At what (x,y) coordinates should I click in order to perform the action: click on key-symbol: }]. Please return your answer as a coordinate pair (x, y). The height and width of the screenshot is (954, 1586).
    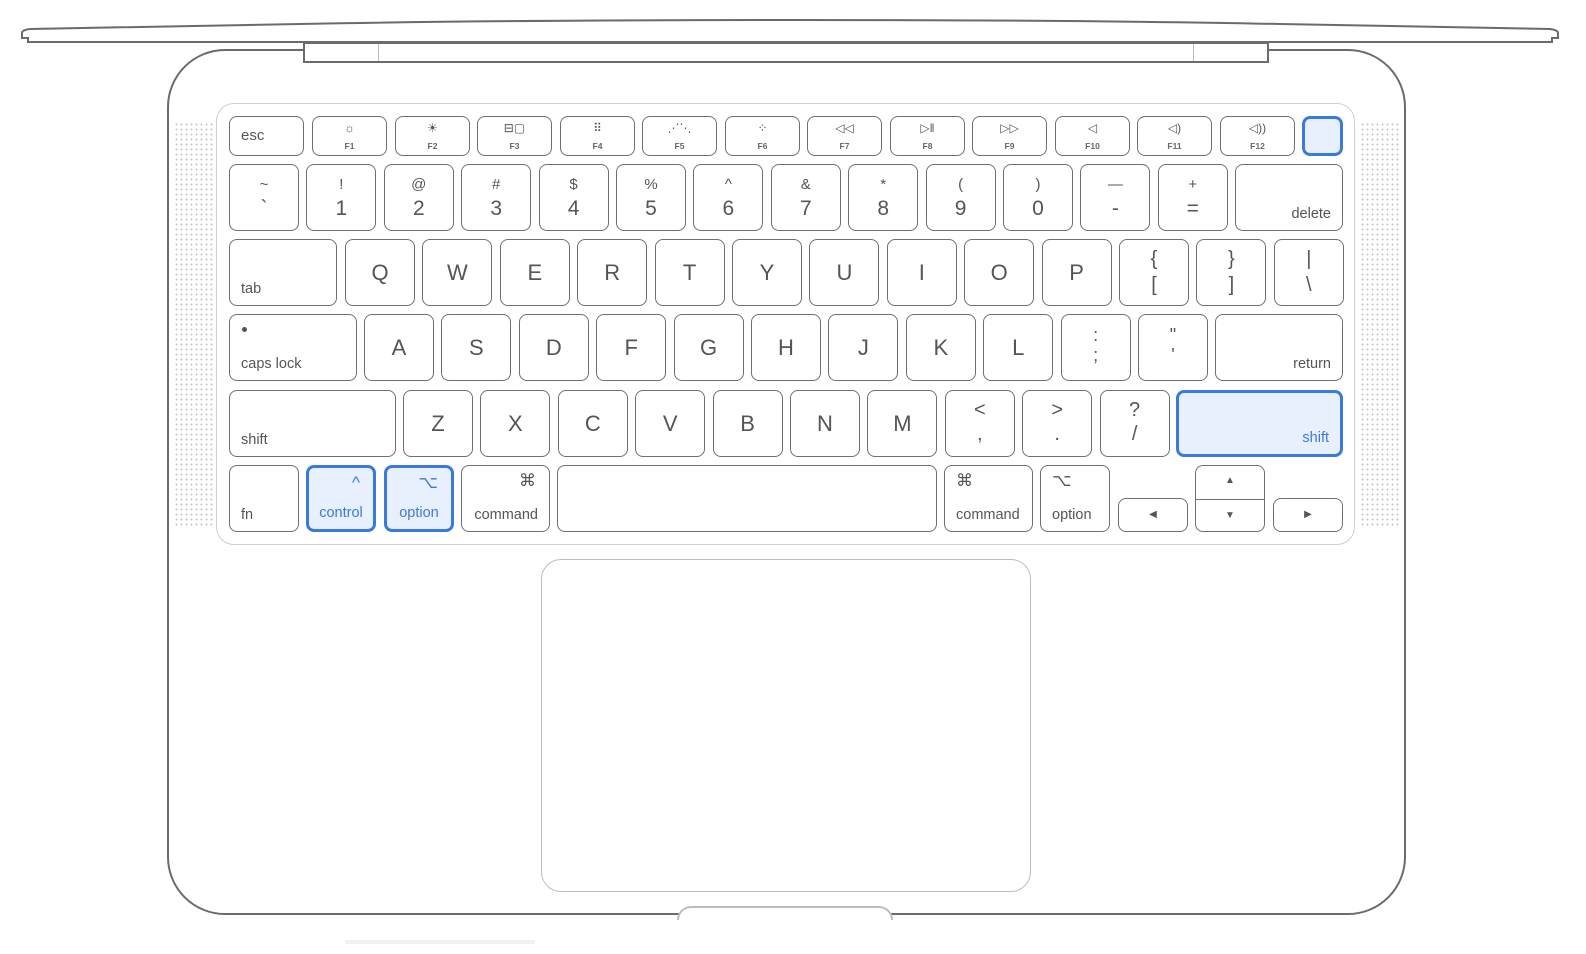
    Looking at the image, I should click on (1231, 272).